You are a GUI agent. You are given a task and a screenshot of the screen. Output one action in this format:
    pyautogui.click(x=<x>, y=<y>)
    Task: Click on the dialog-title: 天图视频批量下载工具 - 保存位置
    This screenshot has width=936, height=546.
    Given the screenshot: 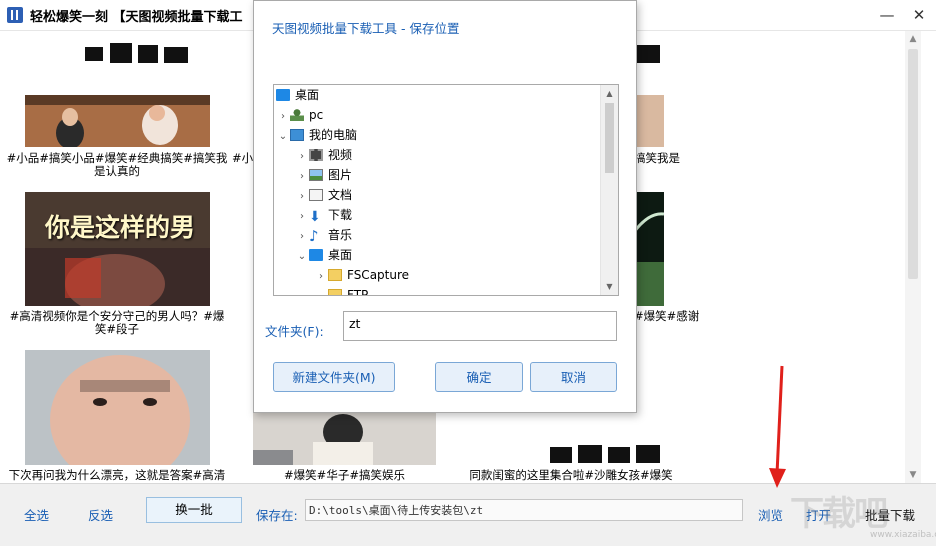 What is the action you would take?
    pyautogui.click(x=366, y=28)
    